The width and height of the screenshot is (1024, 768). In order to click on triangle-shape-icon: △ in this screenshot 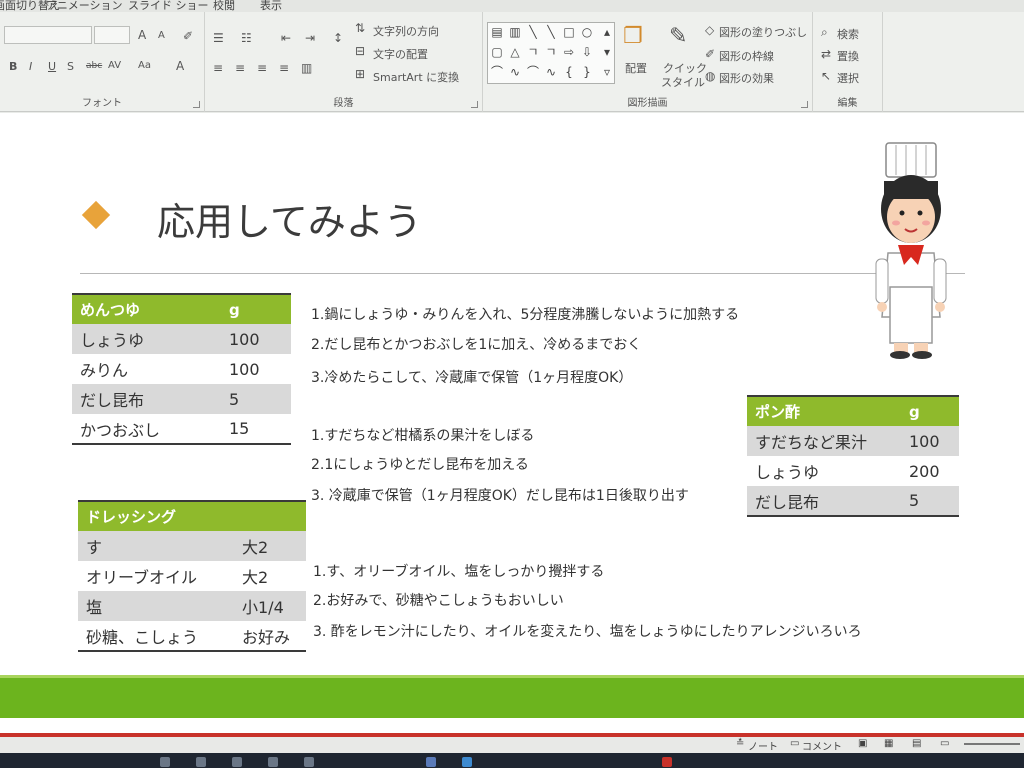, I will do `click(515, 52)`.